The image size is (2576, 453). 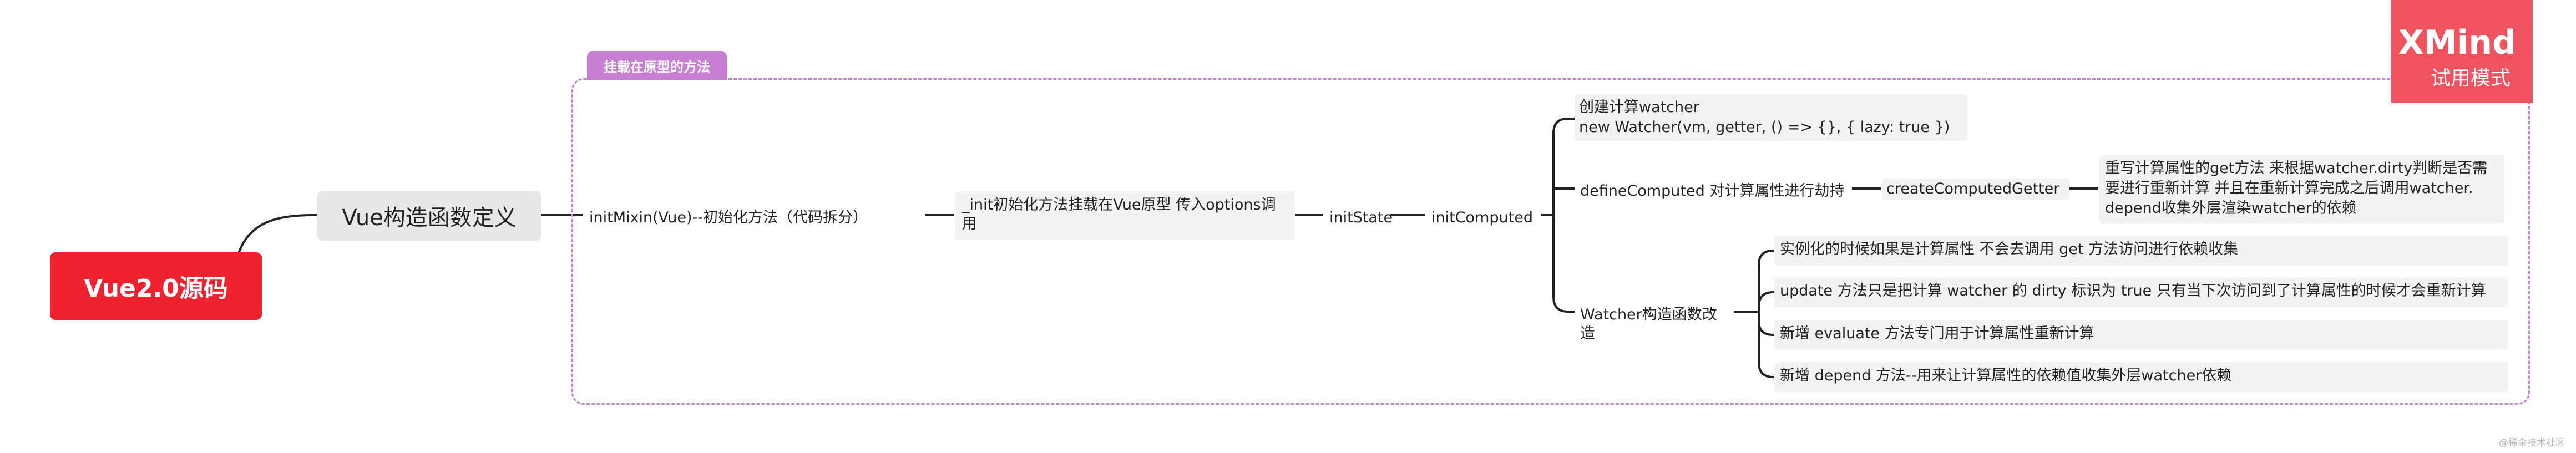 I want to click on topic-define-computed: defineComputed 对计算属性进行劫持, so click(x=1716, y=192).